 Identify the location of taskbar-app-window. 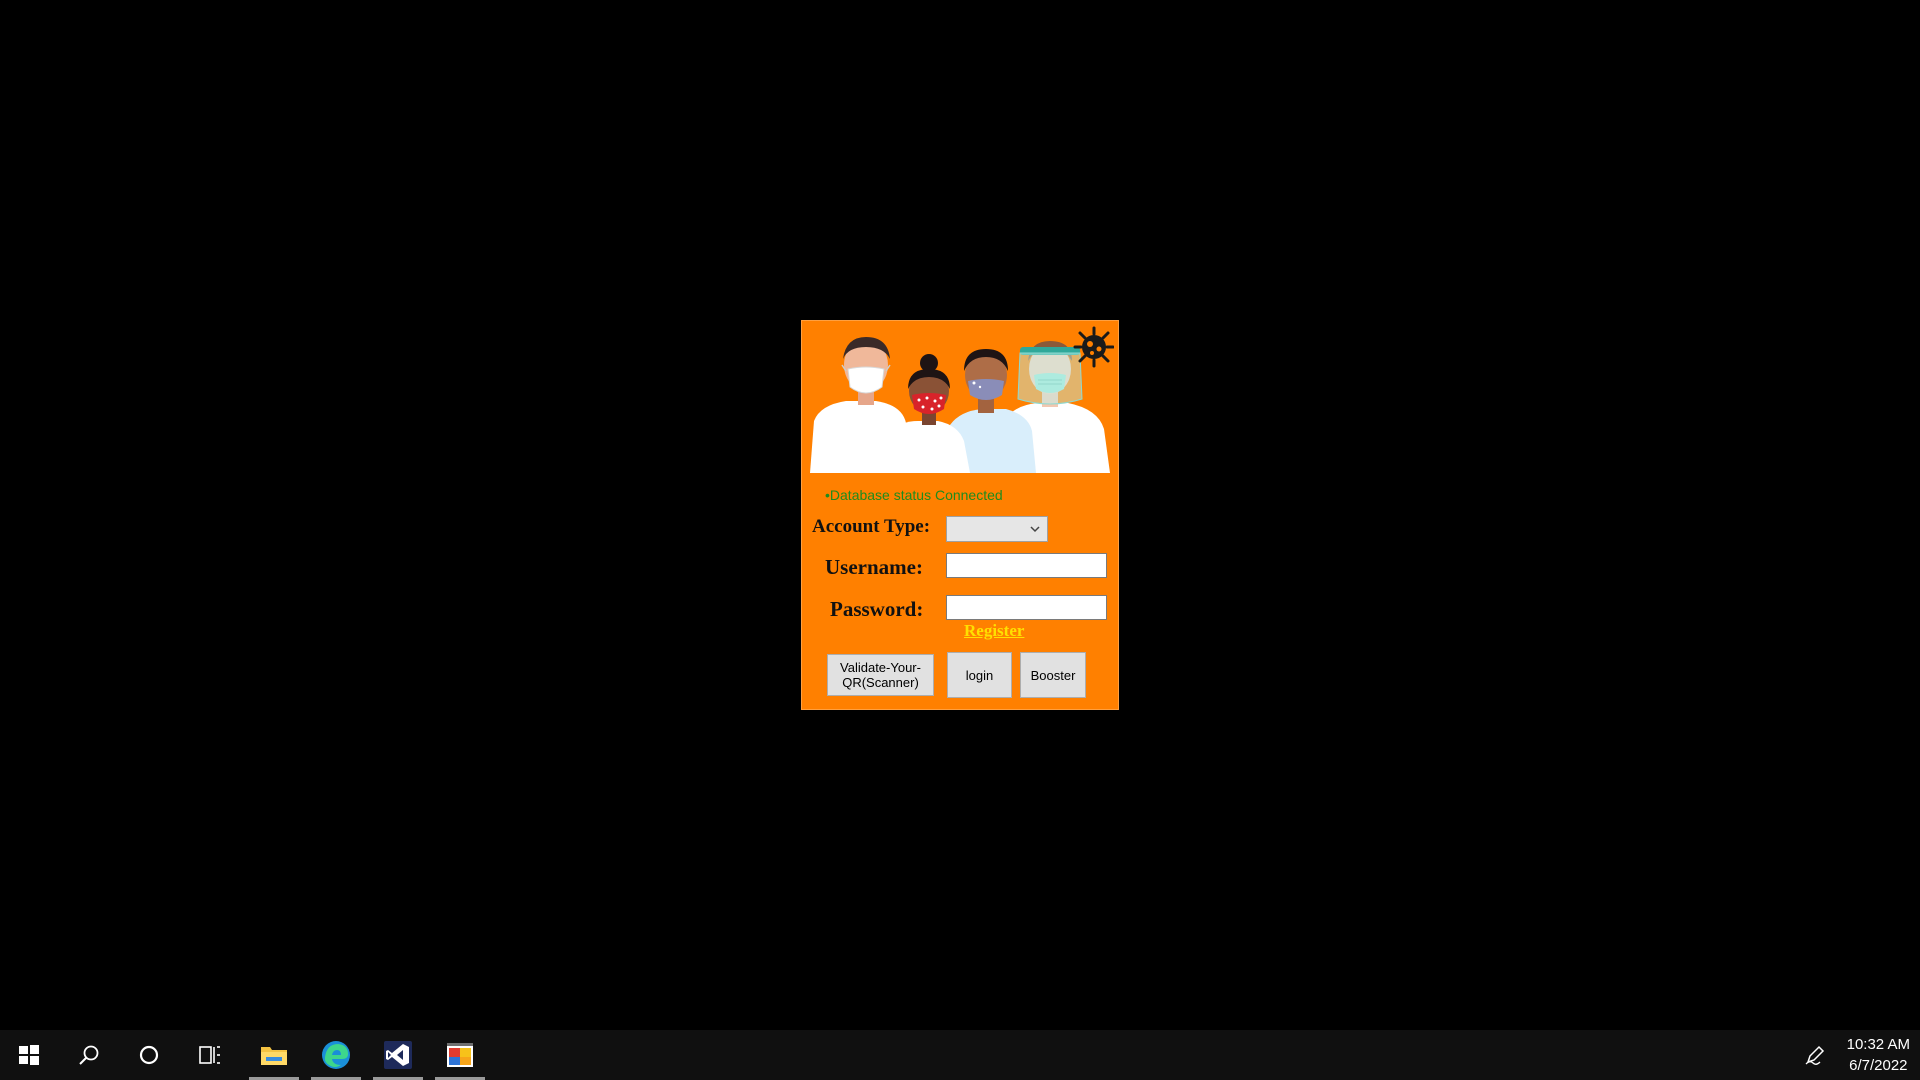
(460, 1055).